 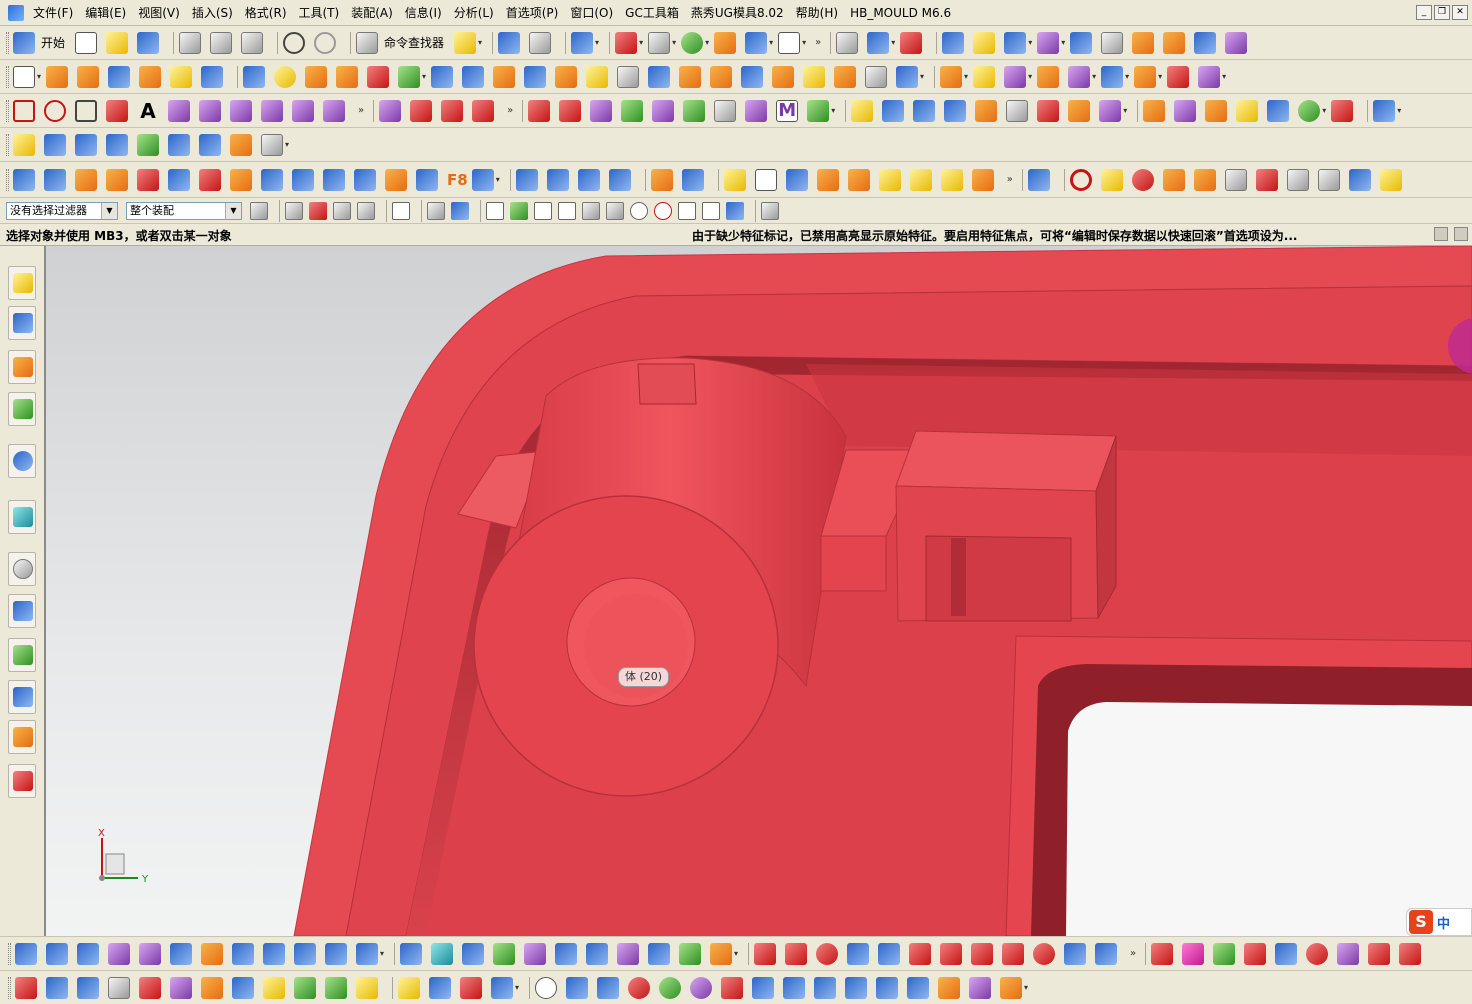 I want to click on menu-preferences: 首选项(P), so click(x=532, y=13).